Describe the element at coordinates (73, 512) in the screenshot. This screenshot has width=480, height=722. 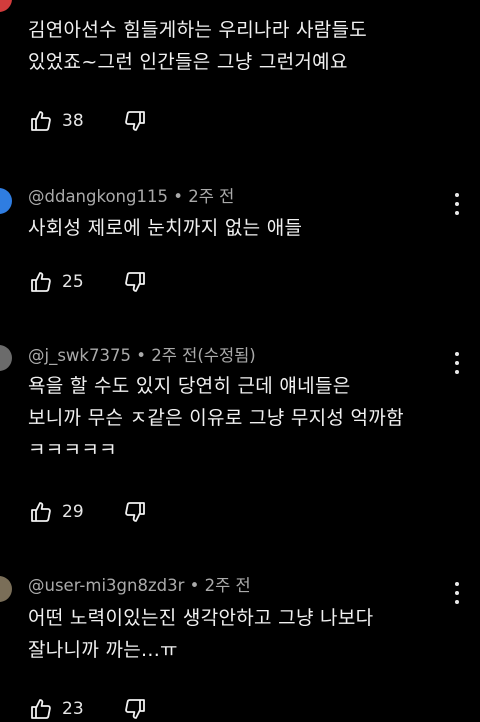
I see `like-count: 29` at that location.